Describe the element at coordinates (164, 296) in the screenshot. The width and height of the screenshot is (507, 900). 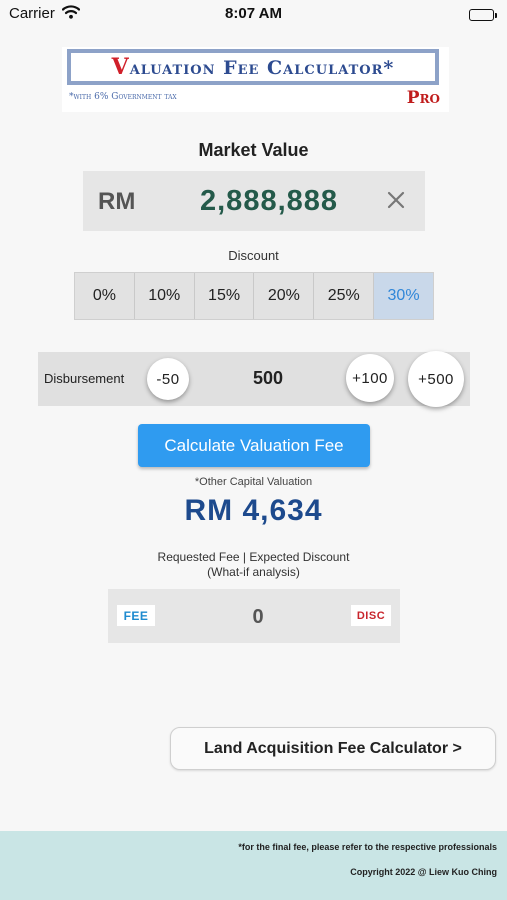
I see `discount-option-10: 10%` at that location.